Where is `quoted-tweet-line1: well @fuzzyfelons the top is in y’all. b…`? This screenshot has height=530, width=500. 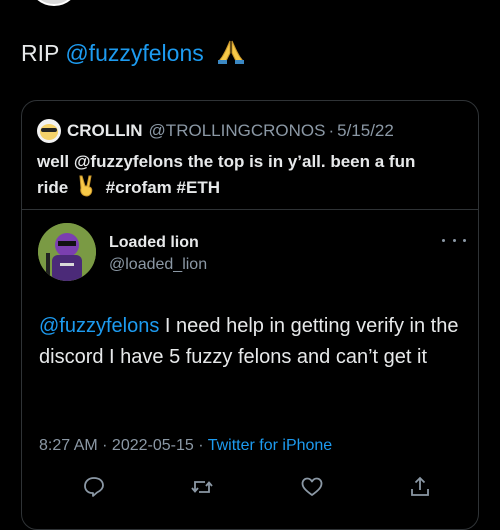 quoted-tweet-line1: well @fuzzyfelons the top is in y’all. b… is located at coordinates (226, 161).